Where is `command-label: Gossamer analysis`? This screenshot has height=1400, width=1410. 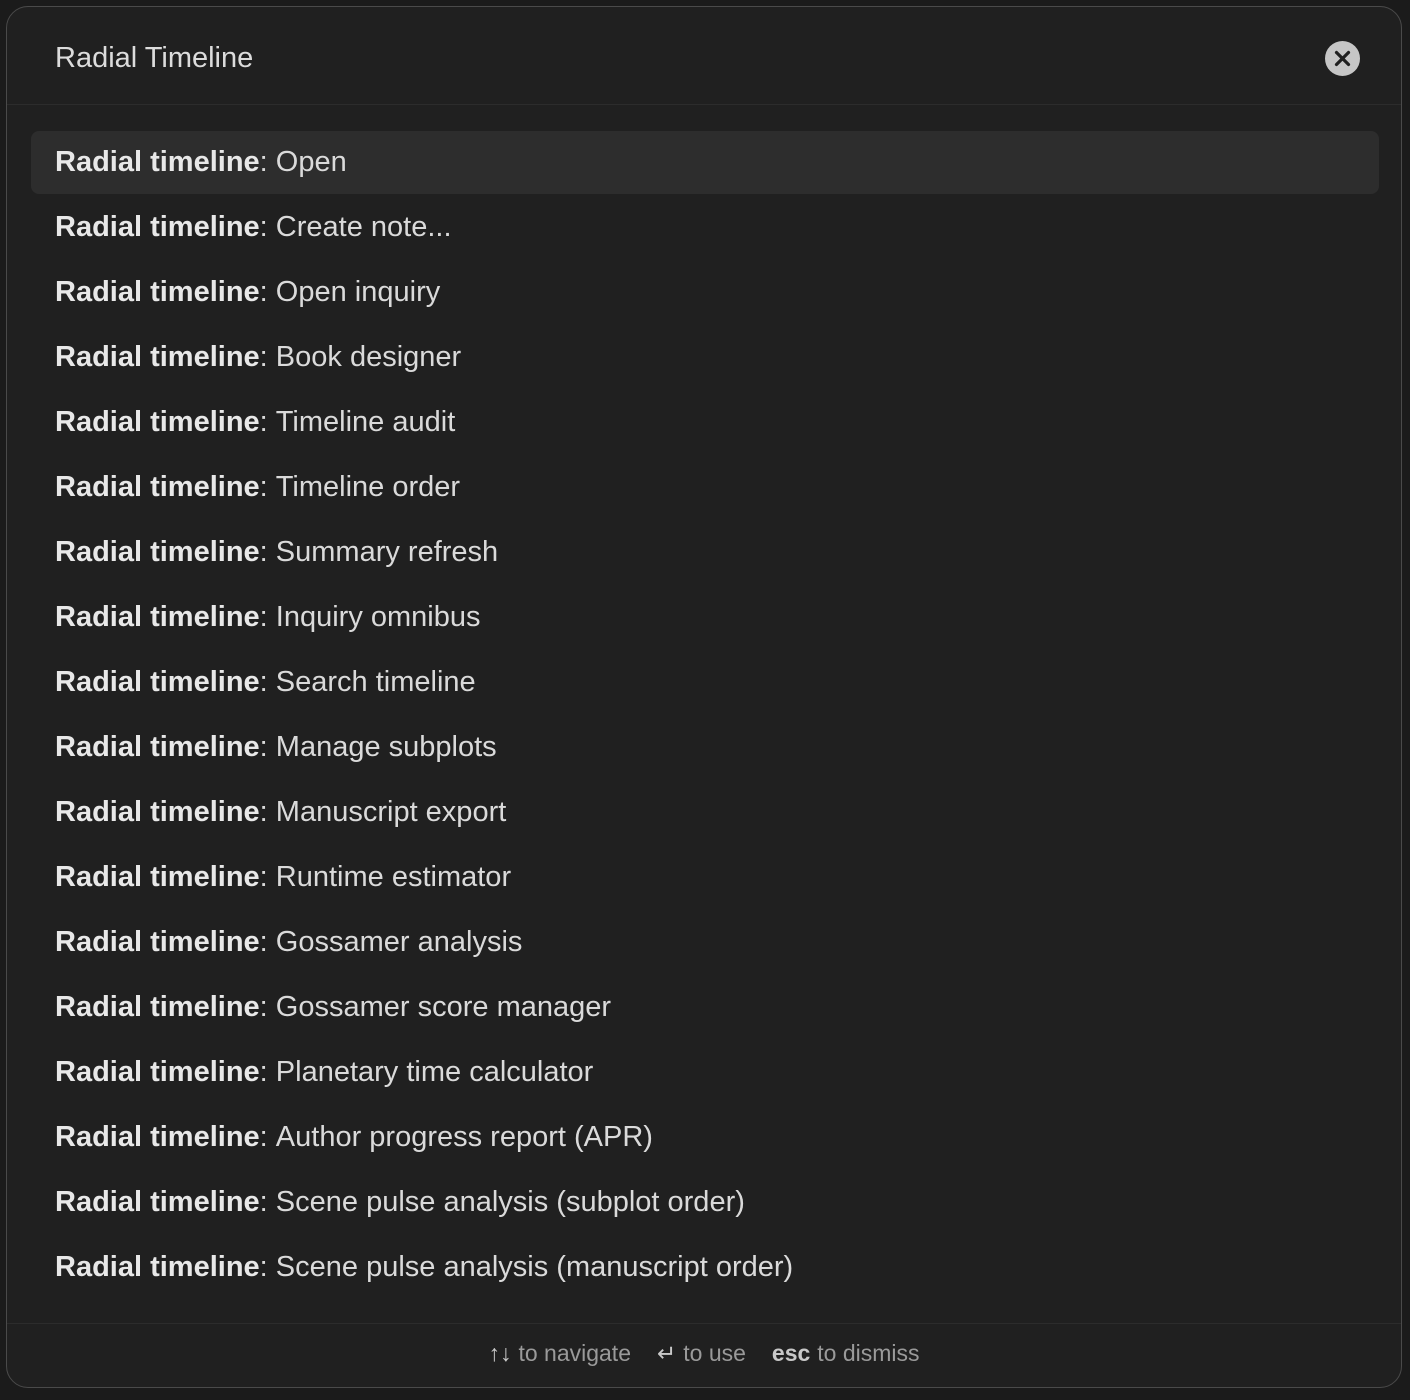
command-label: Gossamer analysis is located at coordinates (399, 942).